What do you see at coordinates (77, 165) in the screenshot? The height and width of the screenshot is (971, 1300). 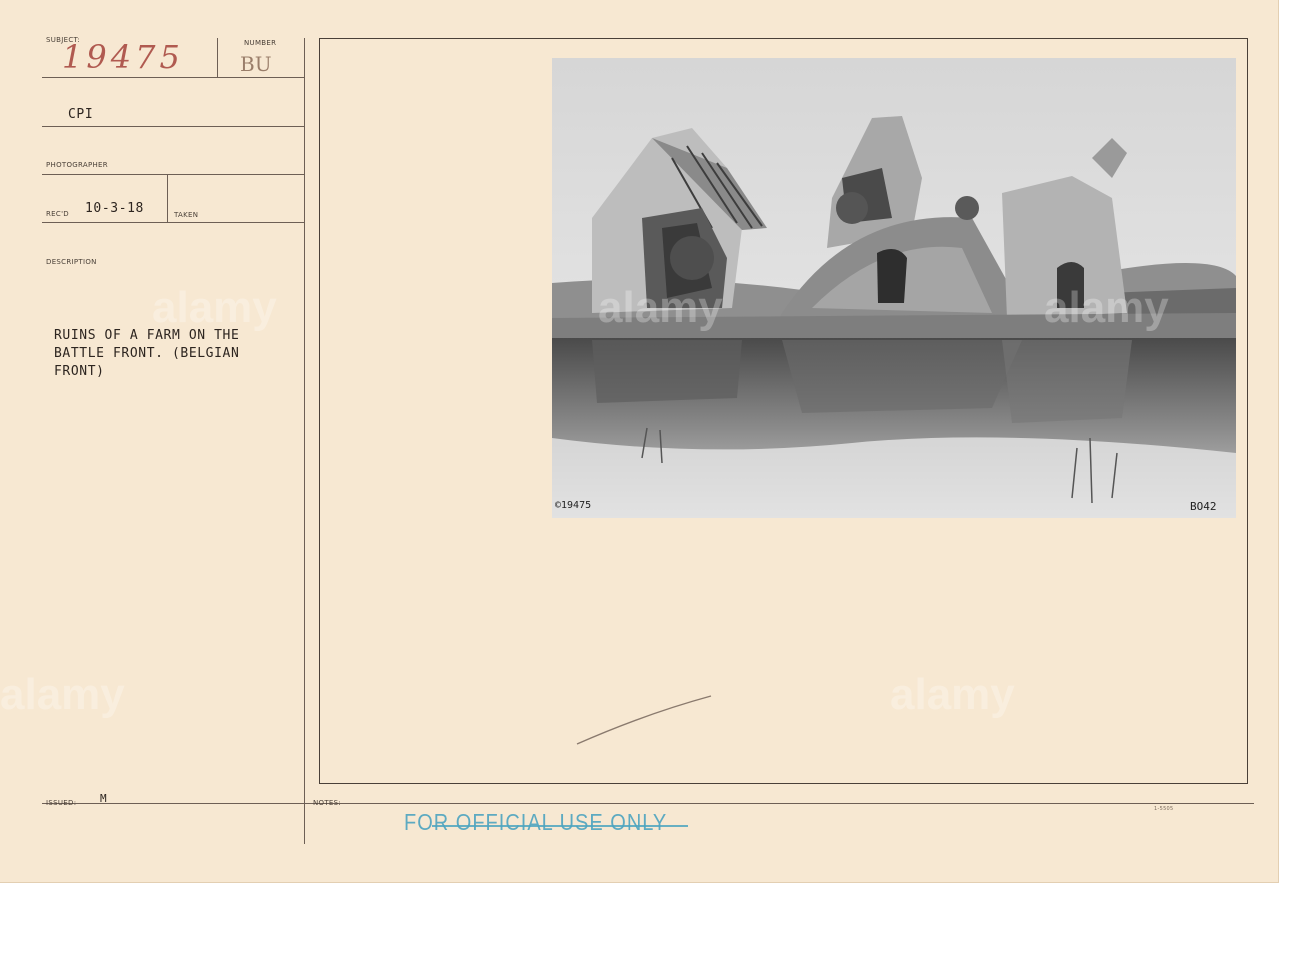 I see `photographer-label: PHOTOGRAPHER` at bounding box center [77, 165].